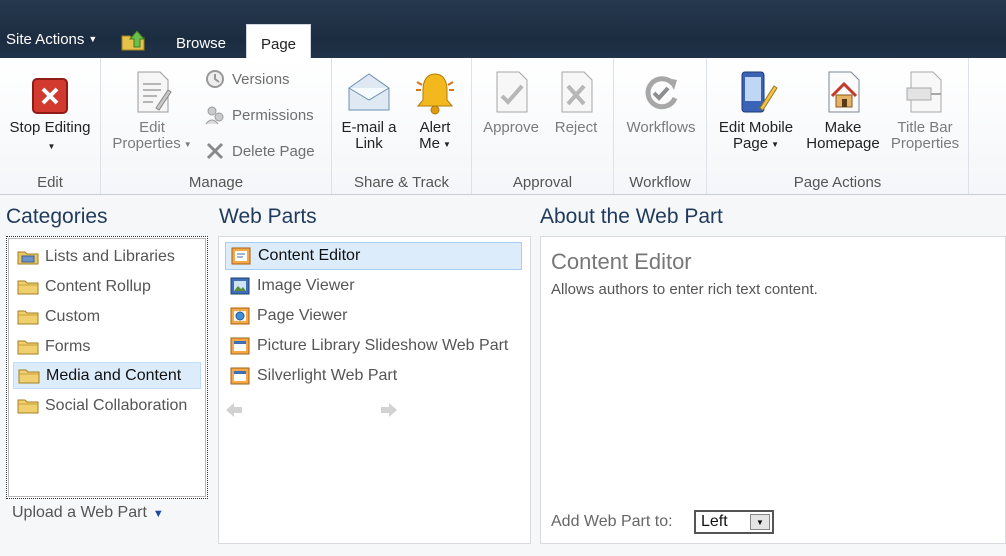 The height and width of the screenshot is (556, 1006). I want to click on zone-select-value: Left, so click(714, 521).